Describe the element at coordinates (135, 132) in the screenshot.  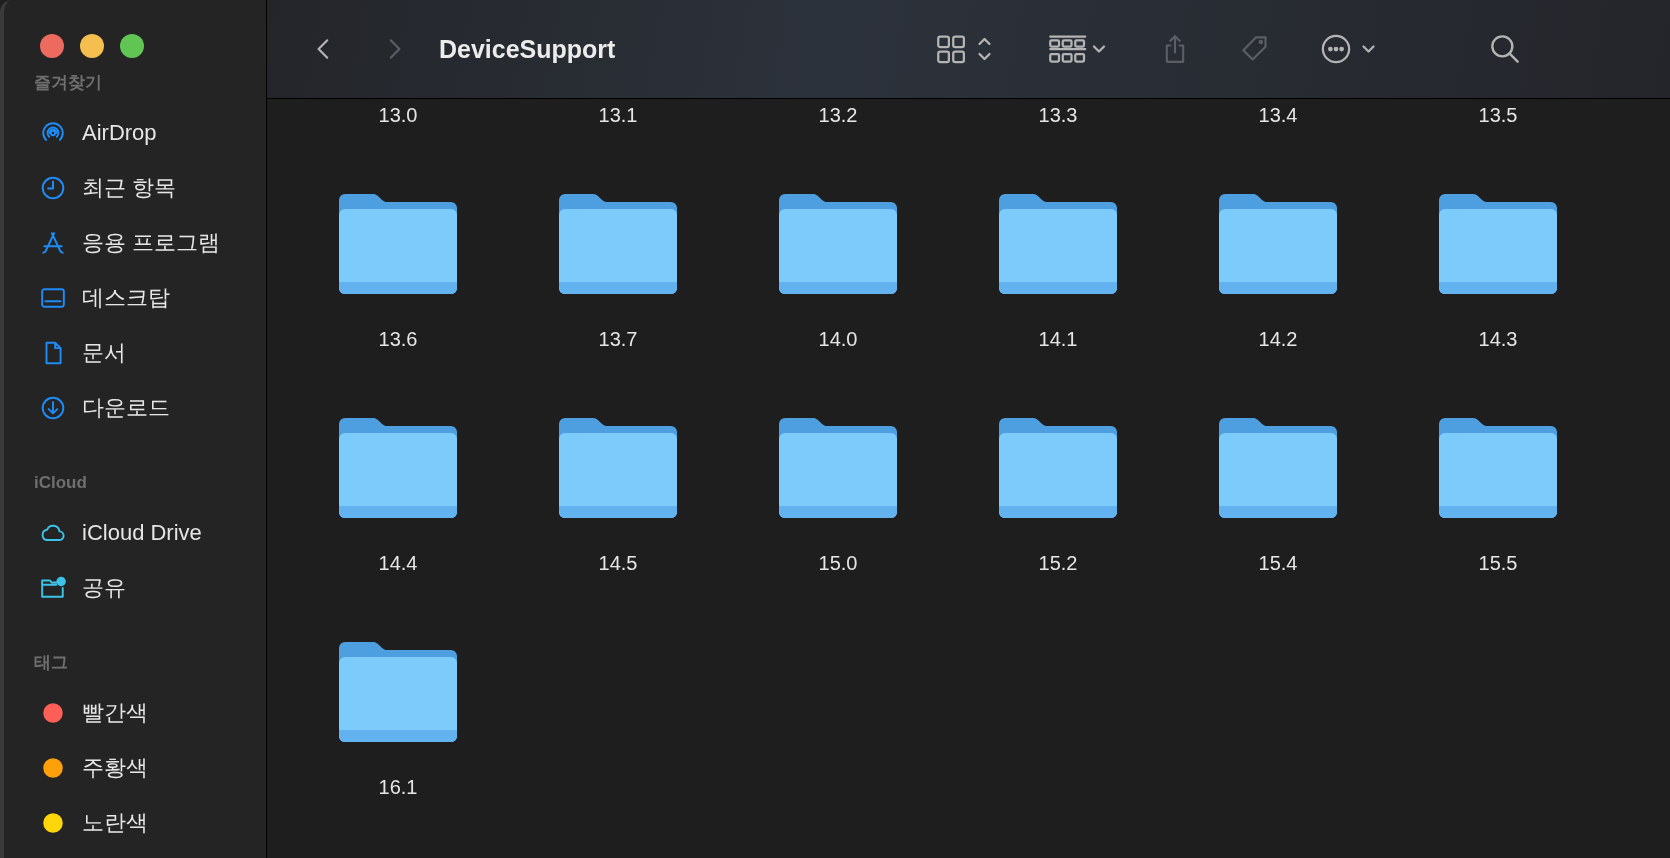
I see `sidebar-item: AirDrop` at that location.